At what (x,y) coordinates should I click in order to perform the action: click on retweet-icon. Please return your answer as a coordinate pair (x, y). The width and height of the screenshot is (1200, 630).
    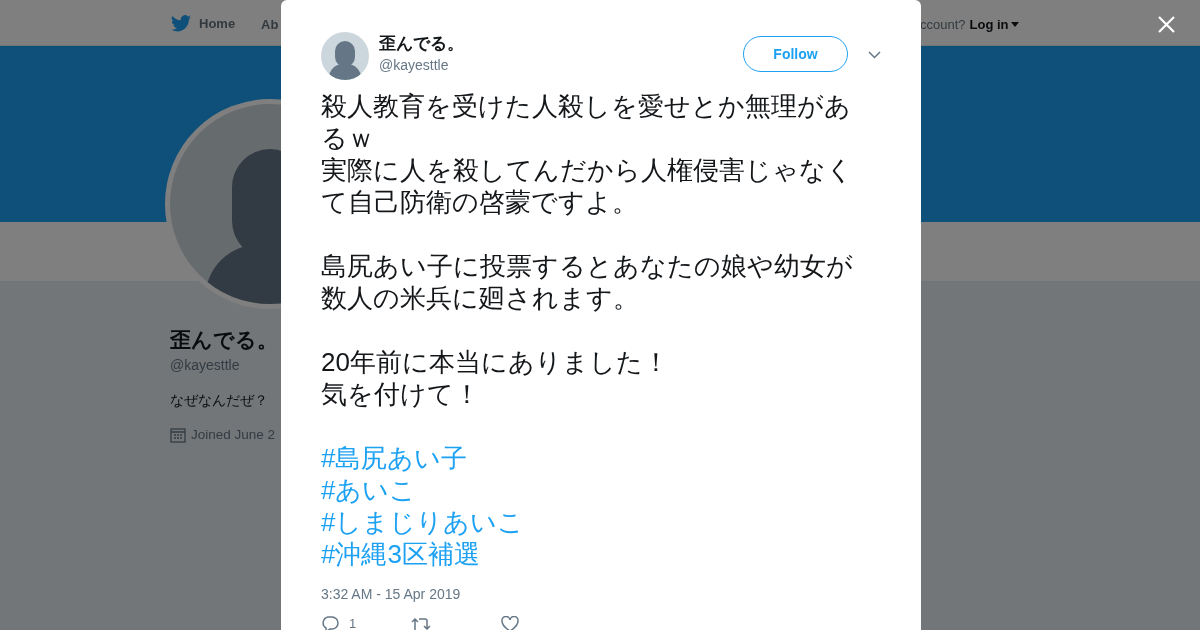
    Looking at the image, I should click on (421, 622).